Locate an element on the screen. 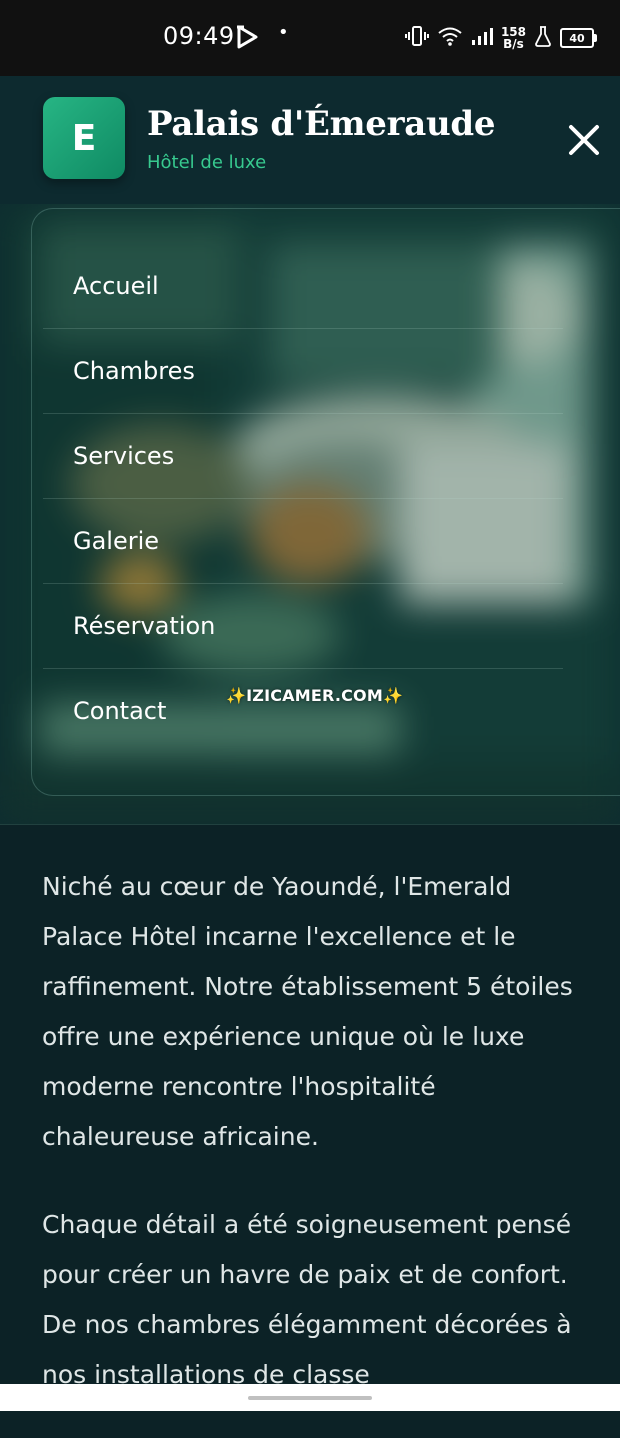 The width and height of the screenshot is (620, 1438). media-play-icon is located at coordinates (247, 39).